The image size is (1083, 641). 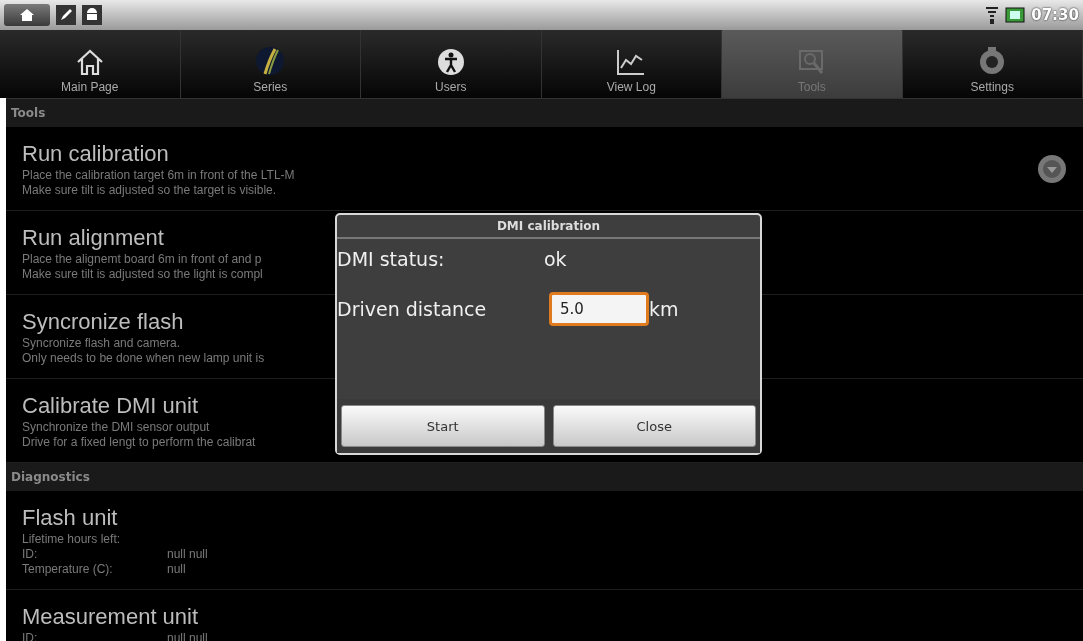 What do you see at coordinates (90, 64) in the screenshot?
I see `nav-tab: Main Page` at bounding box center [90, 64].